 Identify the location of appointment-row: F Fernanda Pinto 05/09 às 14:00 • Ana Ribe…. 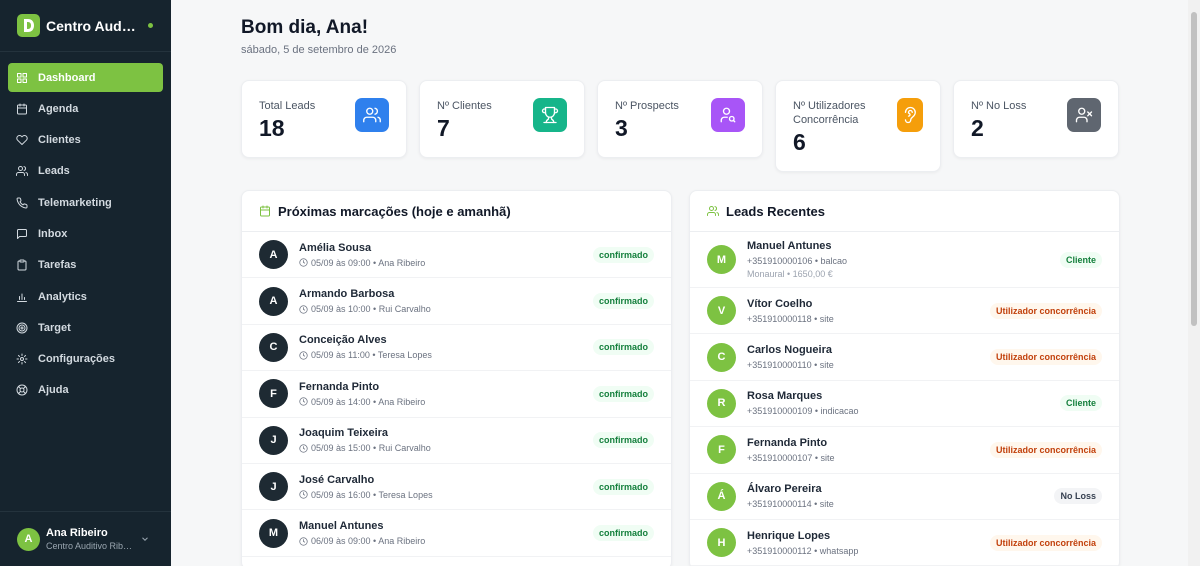
(456, 394).